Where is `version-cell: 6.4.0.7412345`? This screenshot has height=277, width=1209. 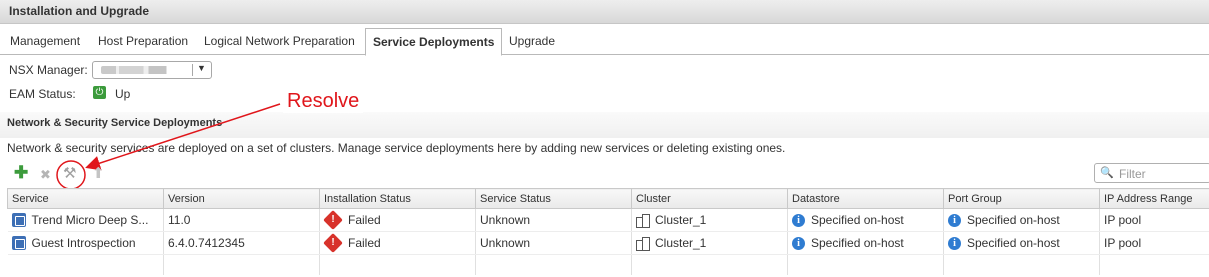
version-cell: 6.4.0.7412345 is located at coordinates (241, 243).